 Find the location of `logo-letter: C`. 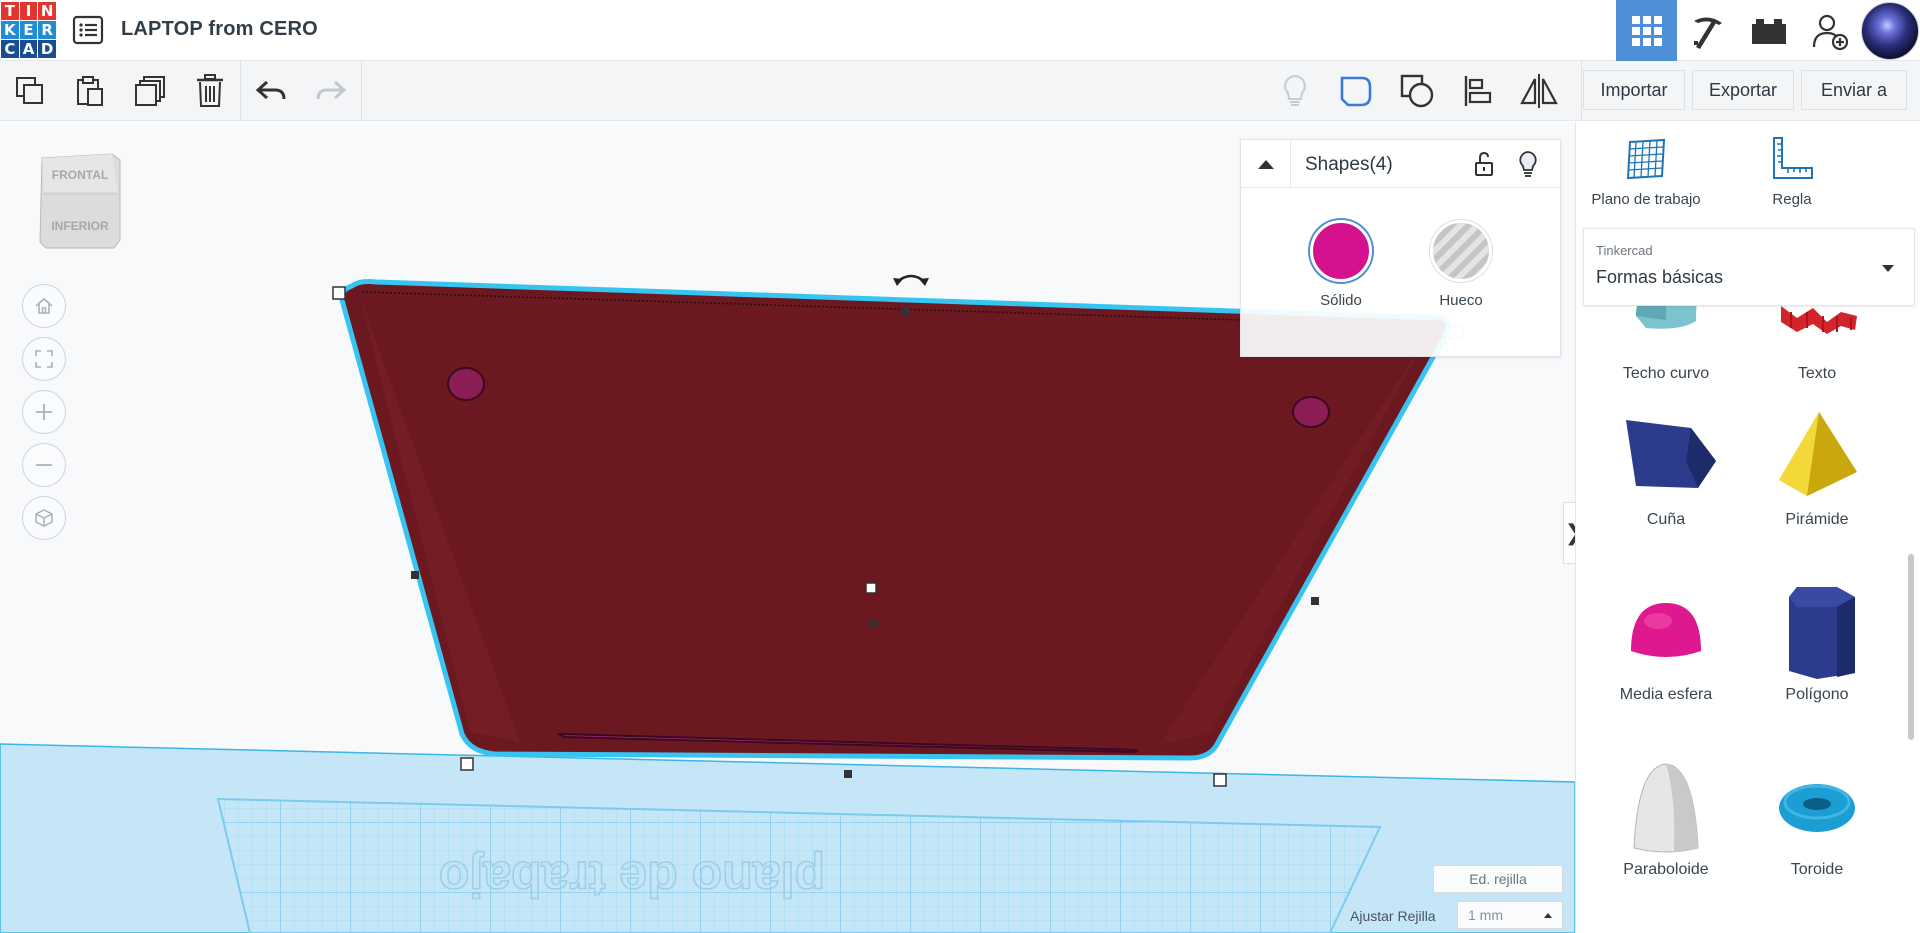

logo-letter: C is located at coordinates (10, 49).